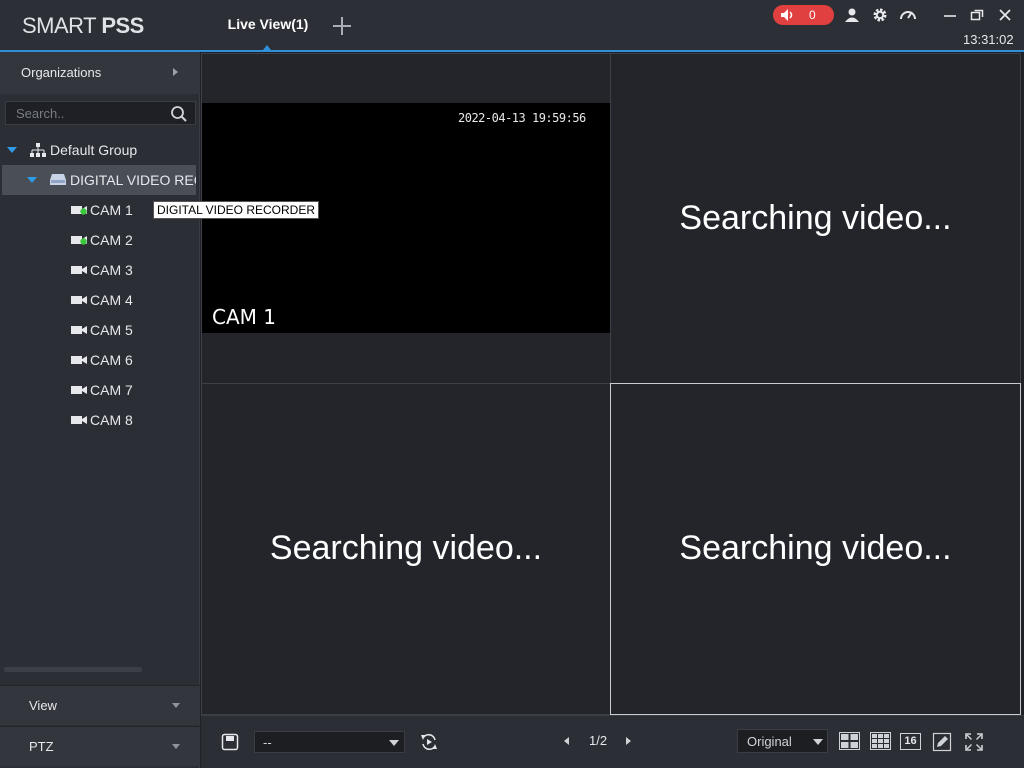 This screenshot has height=768, width=1024. Describe the element at coordinates (1005, 15) in the screenshot. I see `close-icon` at that location.